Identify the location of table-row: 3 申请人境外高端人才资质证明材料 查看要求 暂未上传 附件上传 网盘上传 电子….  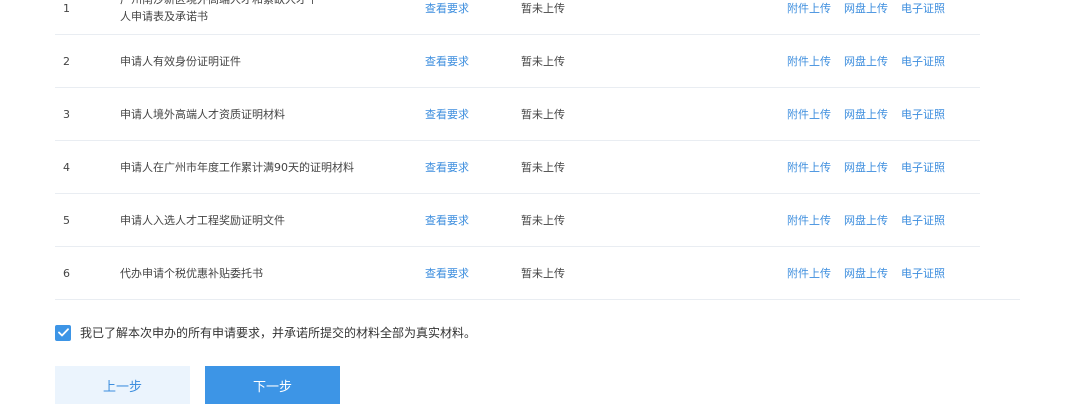
(517, 114).